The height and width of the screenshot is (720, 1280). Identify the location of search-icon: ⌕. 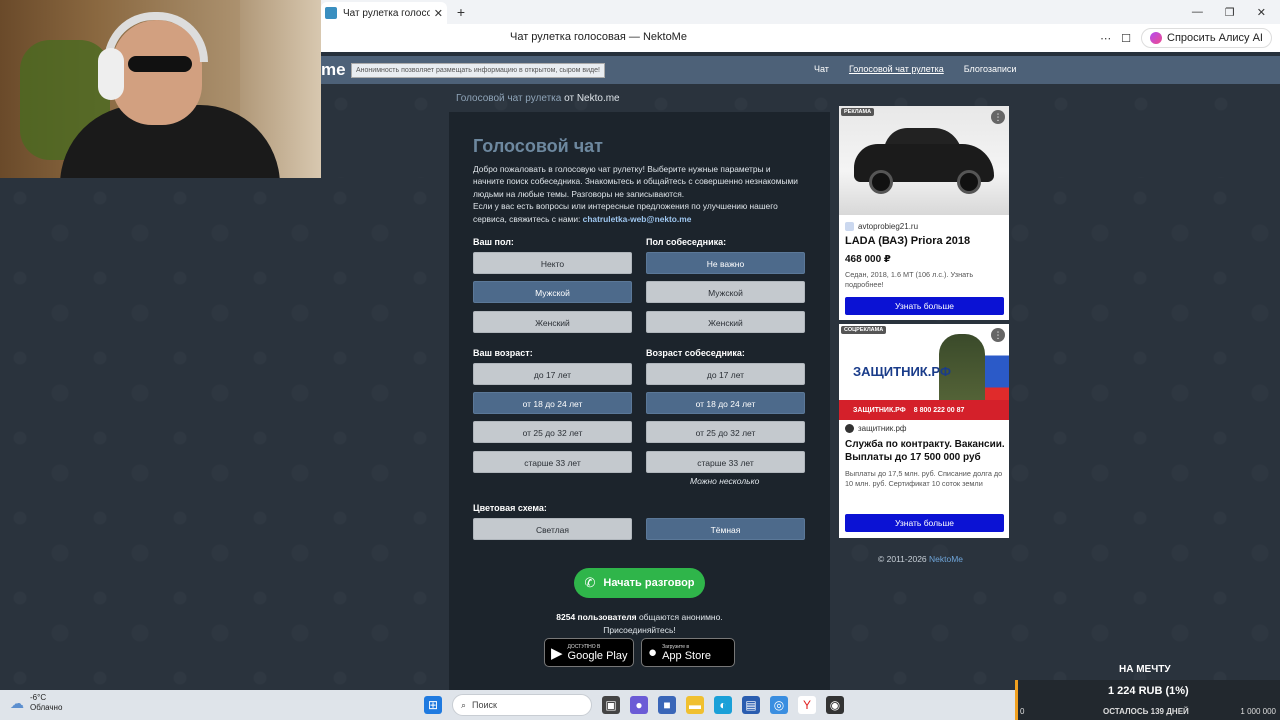
(464, 704).